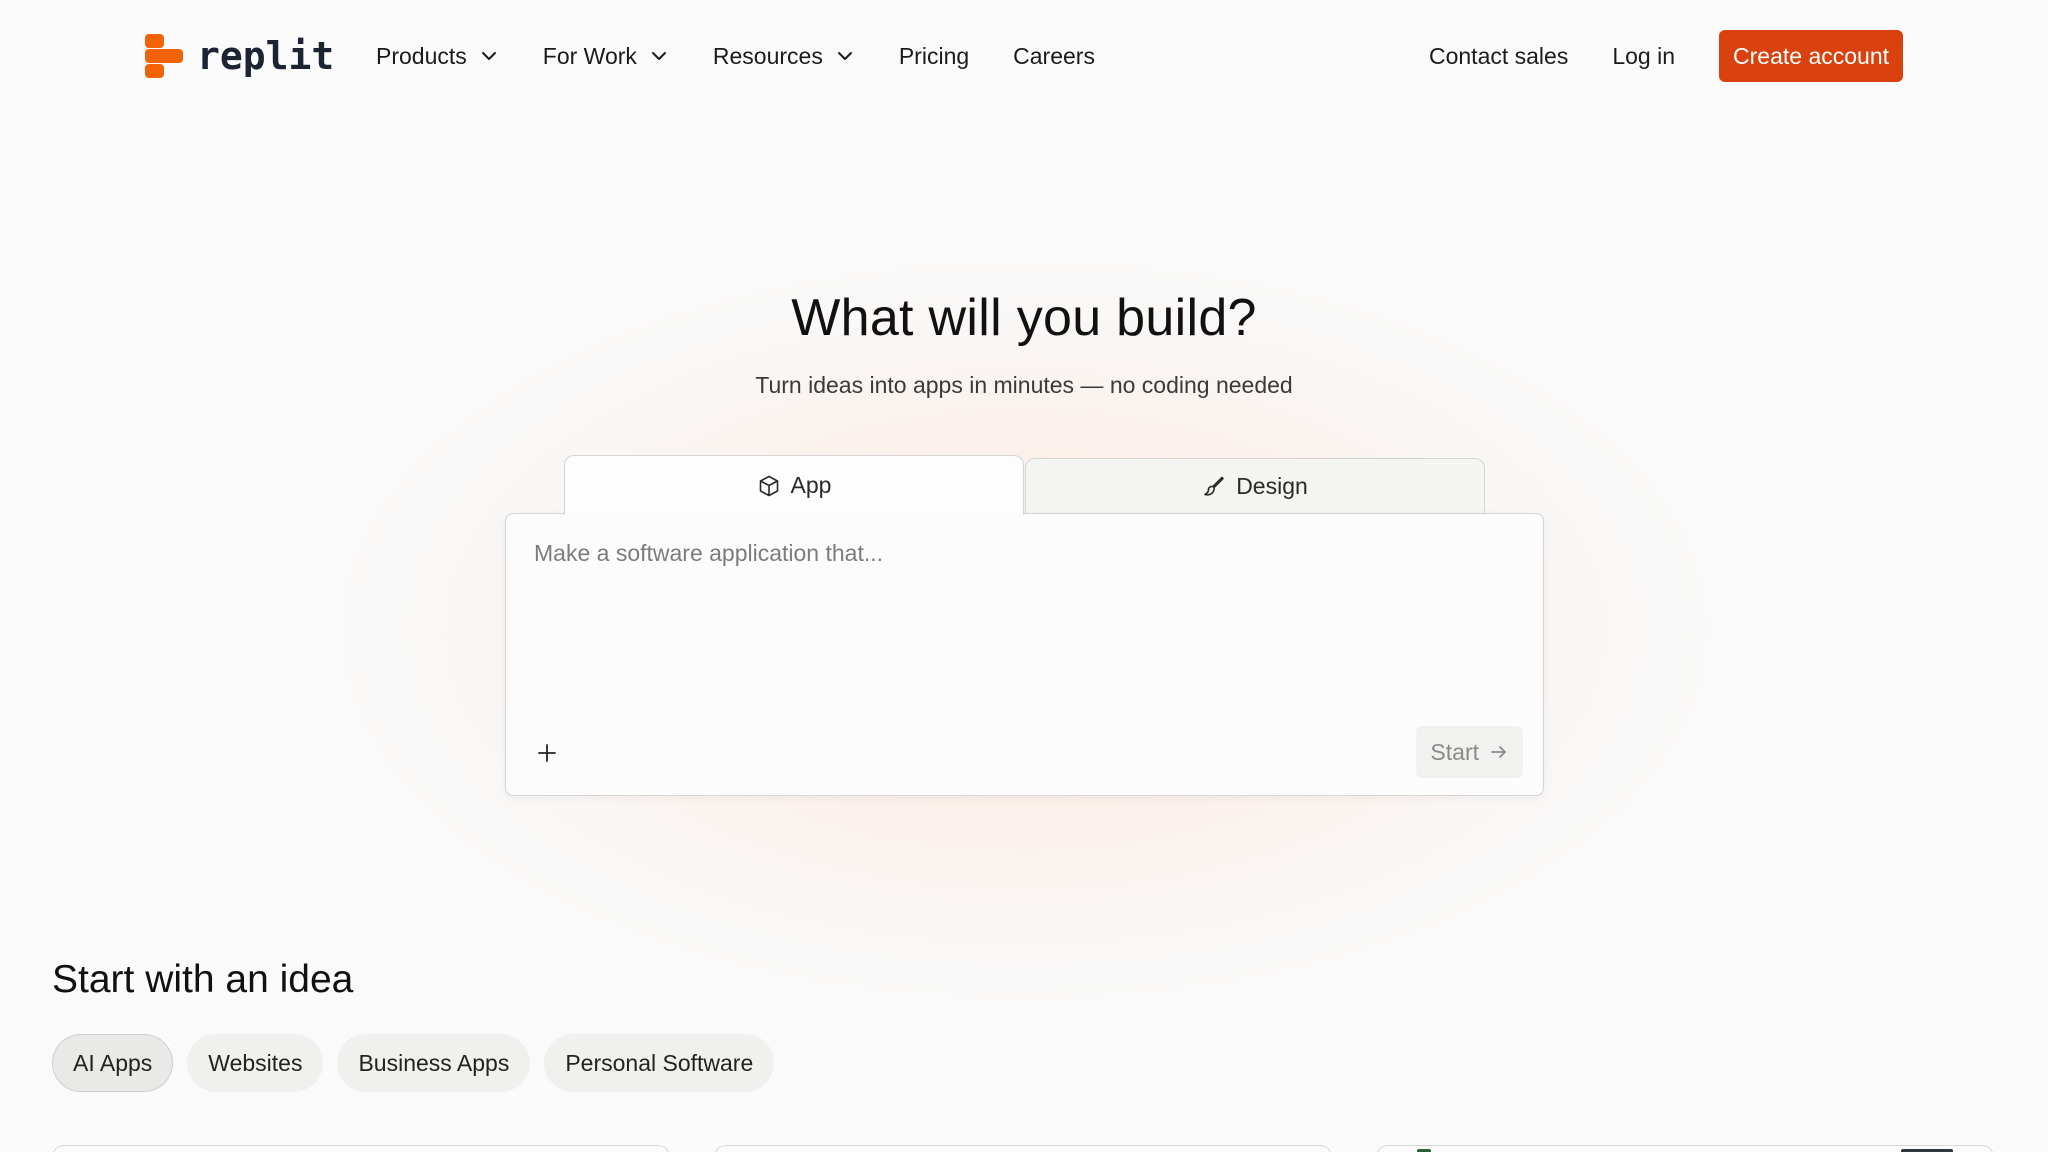 This screenshot has height=1152, width=2048. What do you see at coordinates (203, 979) in the screenshot?
I see `section-title: Start with an idea` at bounding box center [203, 979].